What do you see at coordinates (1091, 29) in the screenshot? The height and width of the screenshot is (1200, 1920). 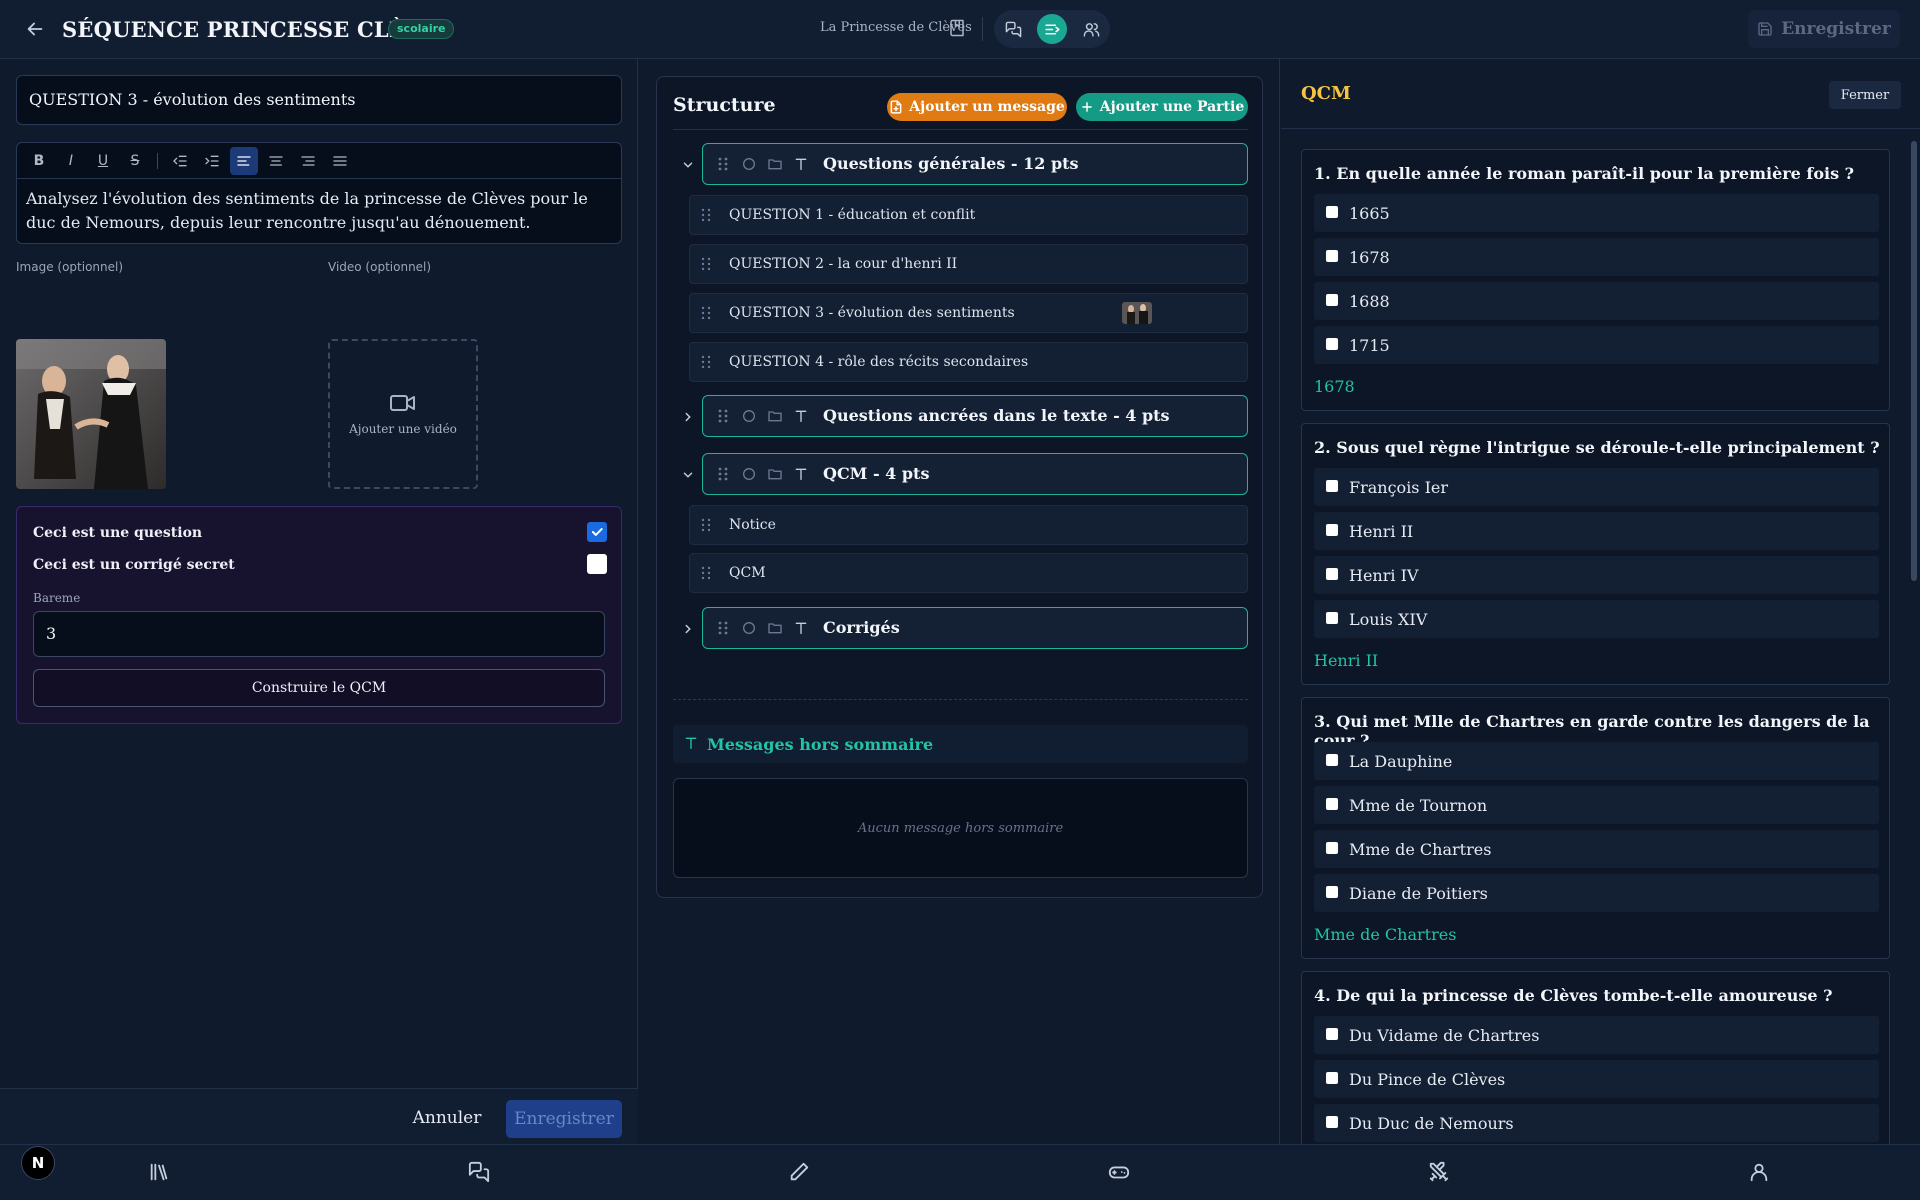 I see `view-users-button` at bounding box center [1091, 29].